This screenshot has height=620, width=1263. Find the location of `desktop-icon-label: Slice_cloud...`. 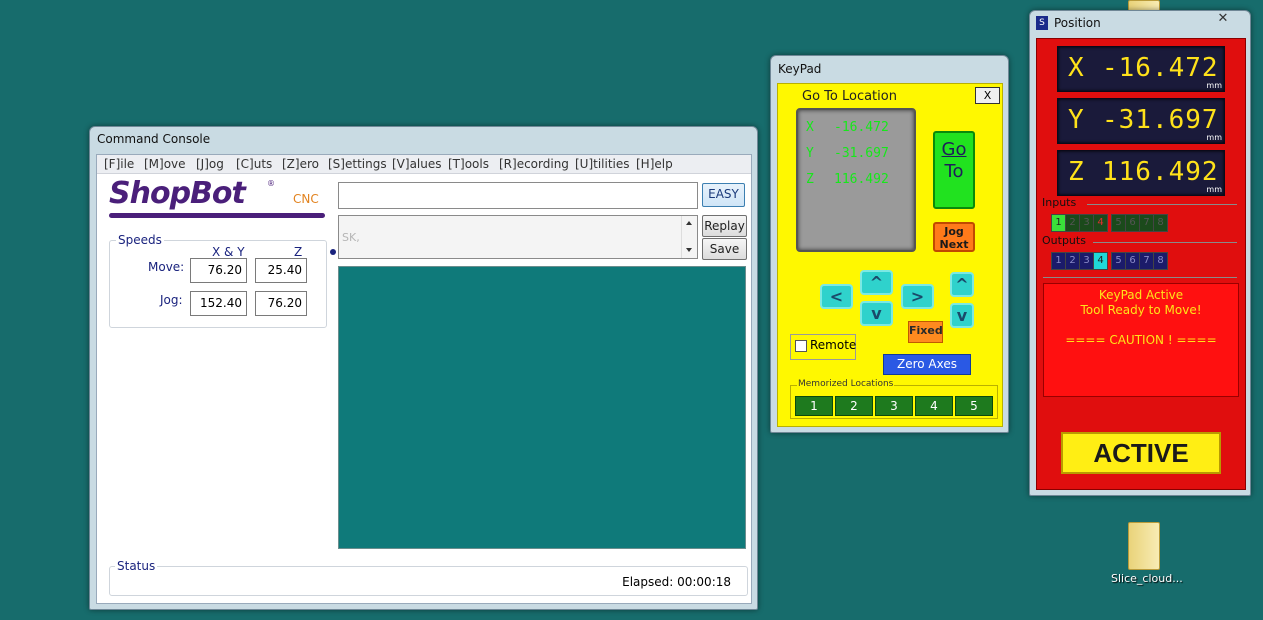

desktop-icon-label: Slice_cloud... is located at coordinates (1147, 578).